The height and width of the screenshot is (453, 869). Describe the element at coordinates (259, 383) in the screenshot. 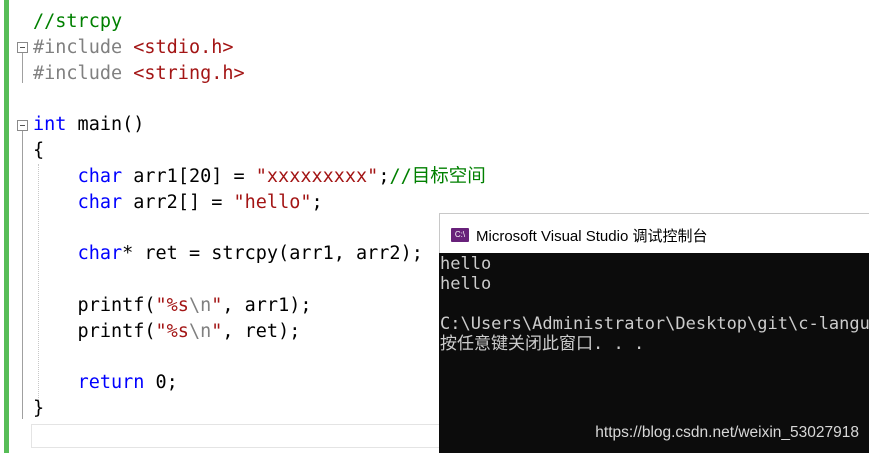

I see `code-line: return 0;` at that location.